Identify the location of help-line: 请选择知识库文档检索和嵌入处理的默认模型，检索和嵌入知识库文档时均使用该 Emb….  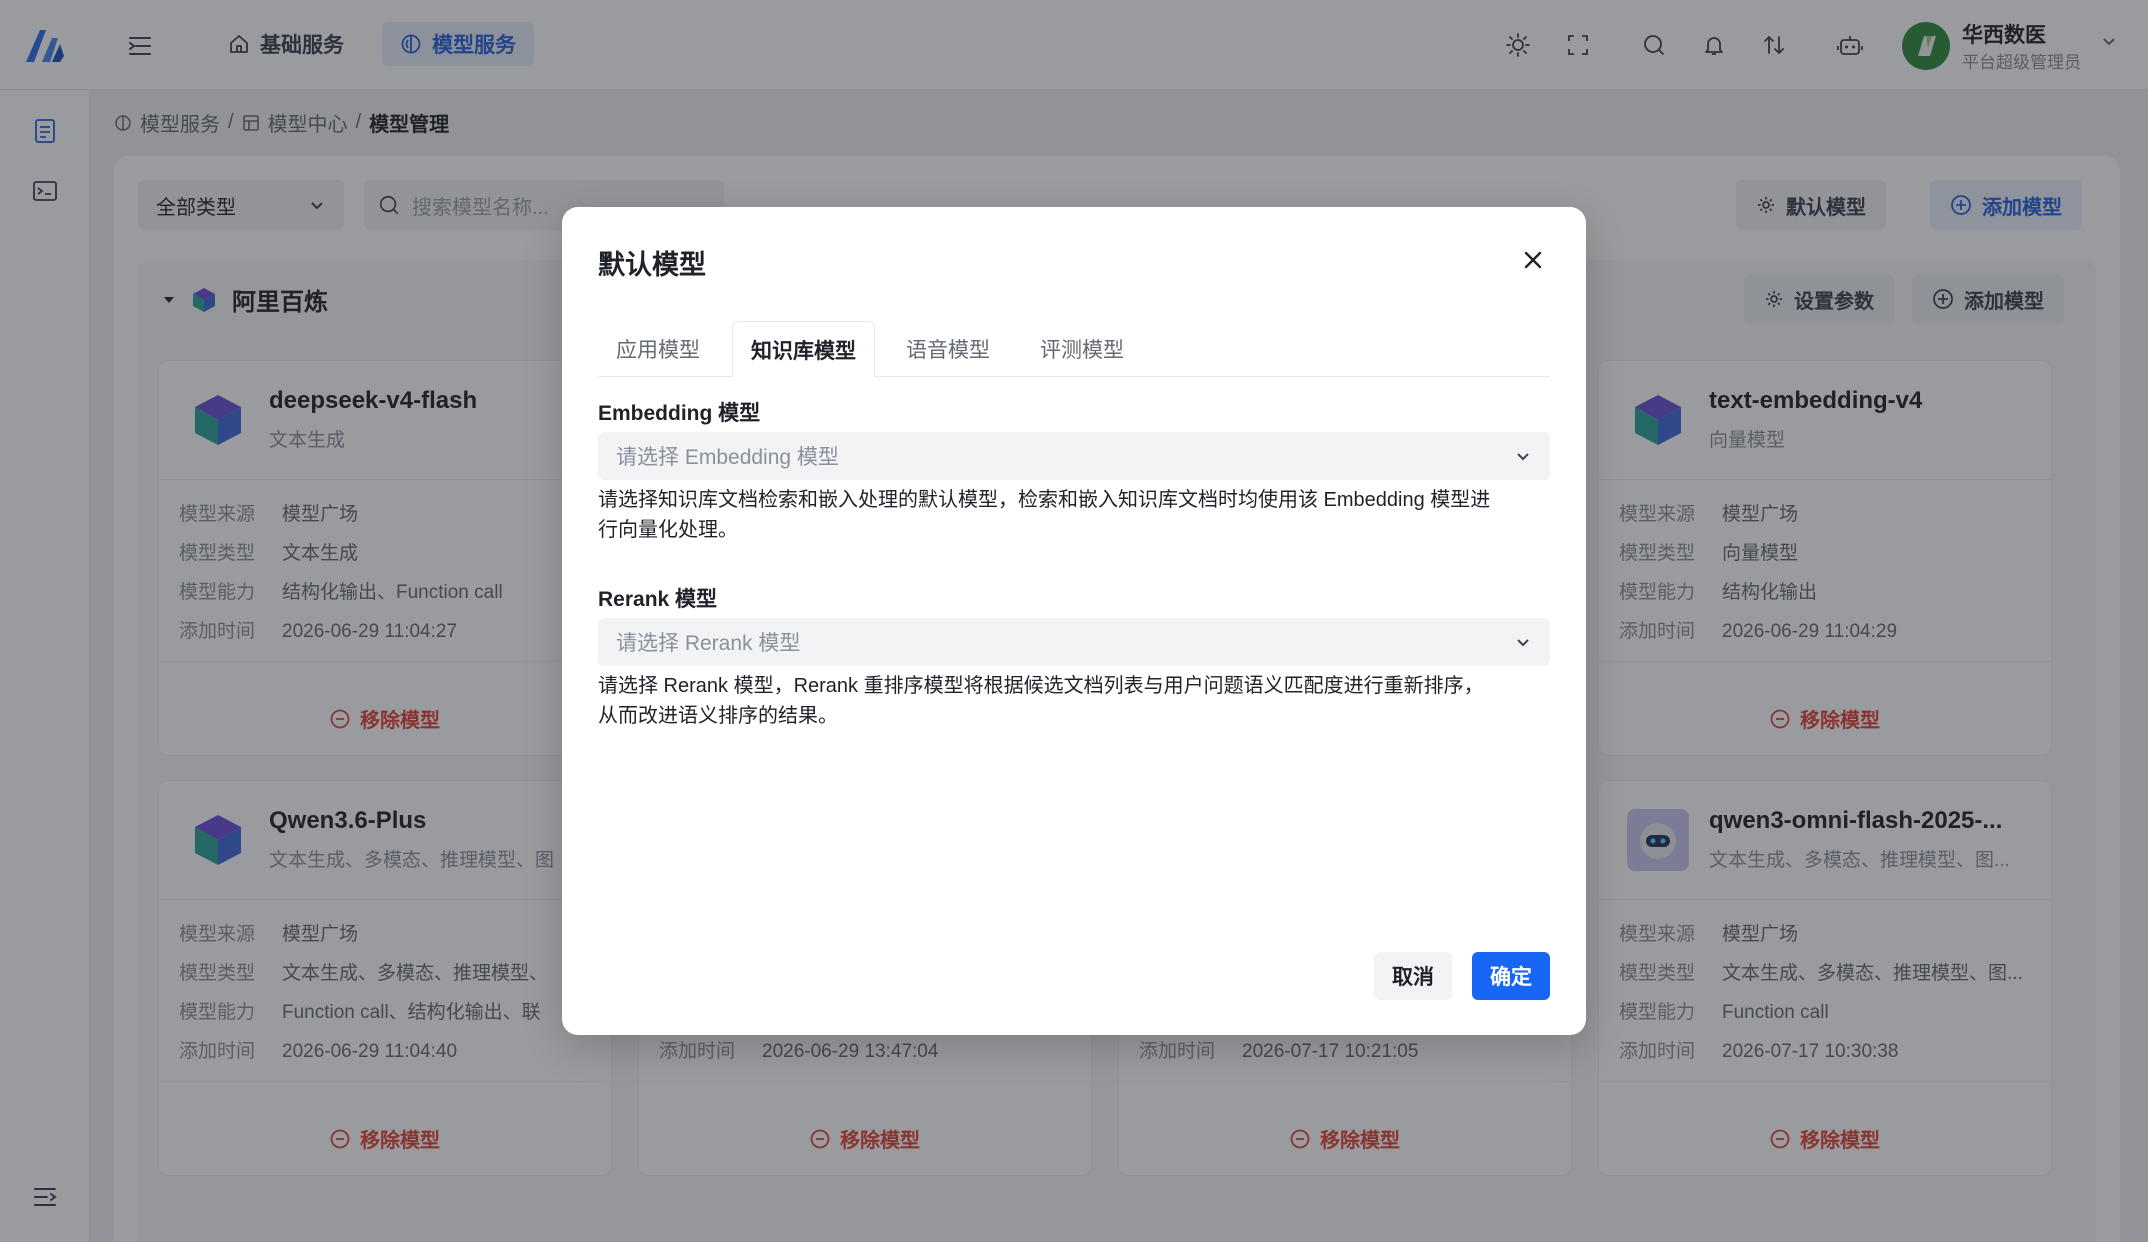
(1044, 500).